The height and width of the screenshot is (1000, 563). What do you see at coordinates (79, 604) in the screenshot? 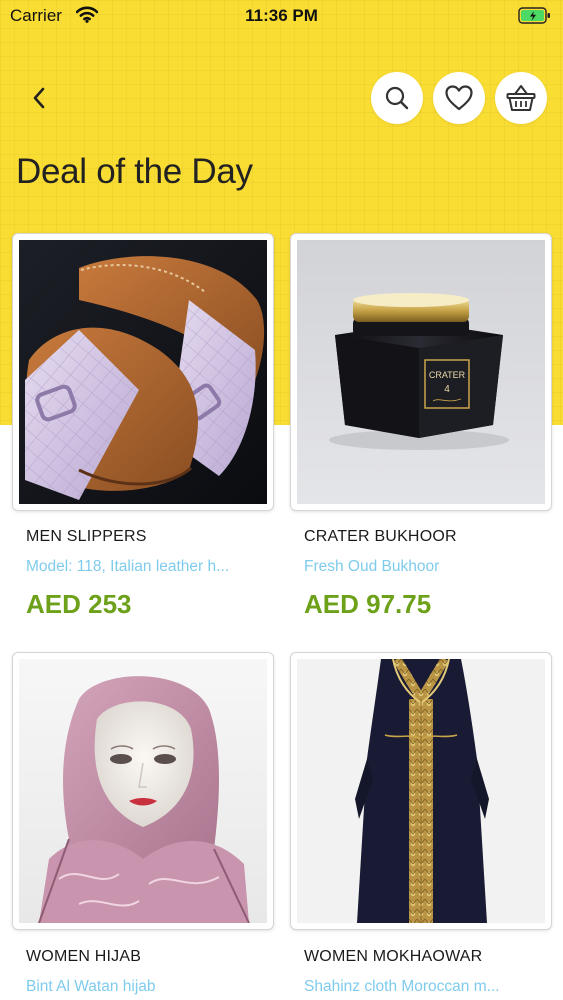
I see `product-price: AED 253` at bounding box center [79, 604].